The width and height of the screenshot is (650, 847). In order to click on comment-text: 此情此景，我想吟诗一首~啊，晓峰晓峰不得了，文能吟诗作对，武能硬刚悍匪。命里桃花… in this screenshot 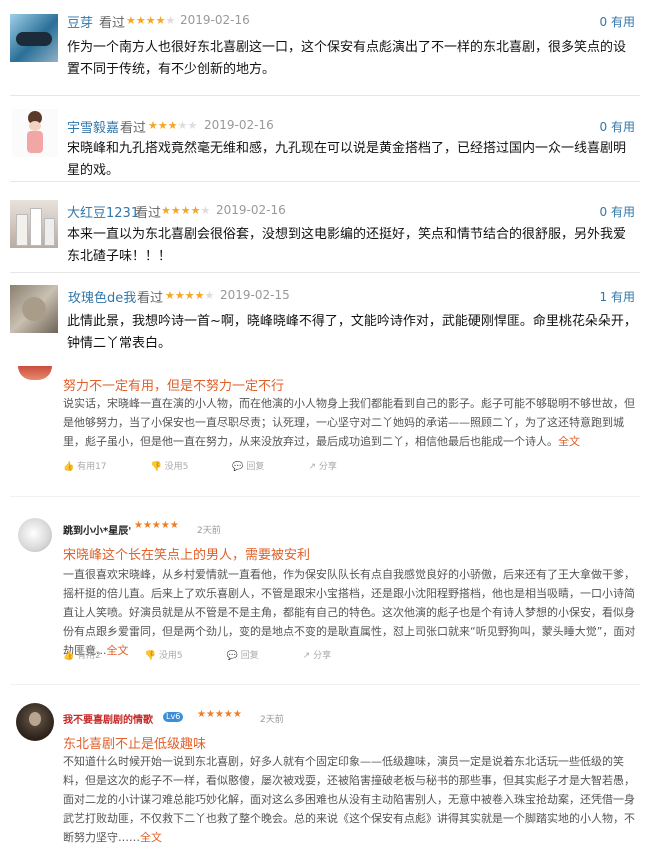, I will do `click(352, 332)`.